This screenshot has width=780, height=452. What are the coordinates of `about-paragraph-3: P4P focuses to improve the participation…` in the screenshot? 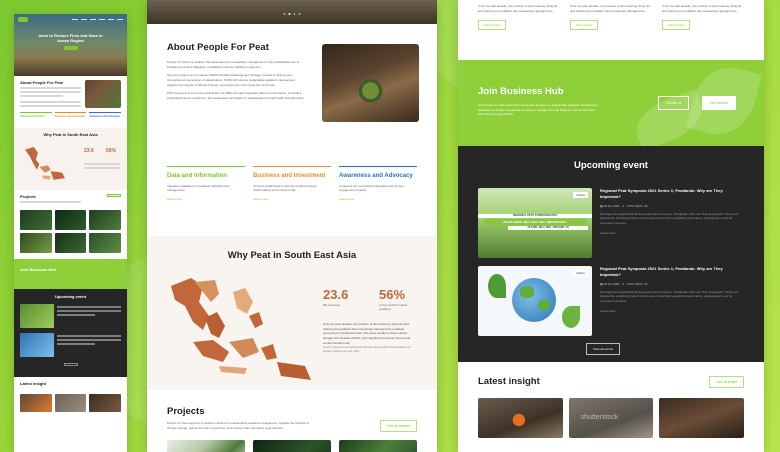 It's located at (236, 95).